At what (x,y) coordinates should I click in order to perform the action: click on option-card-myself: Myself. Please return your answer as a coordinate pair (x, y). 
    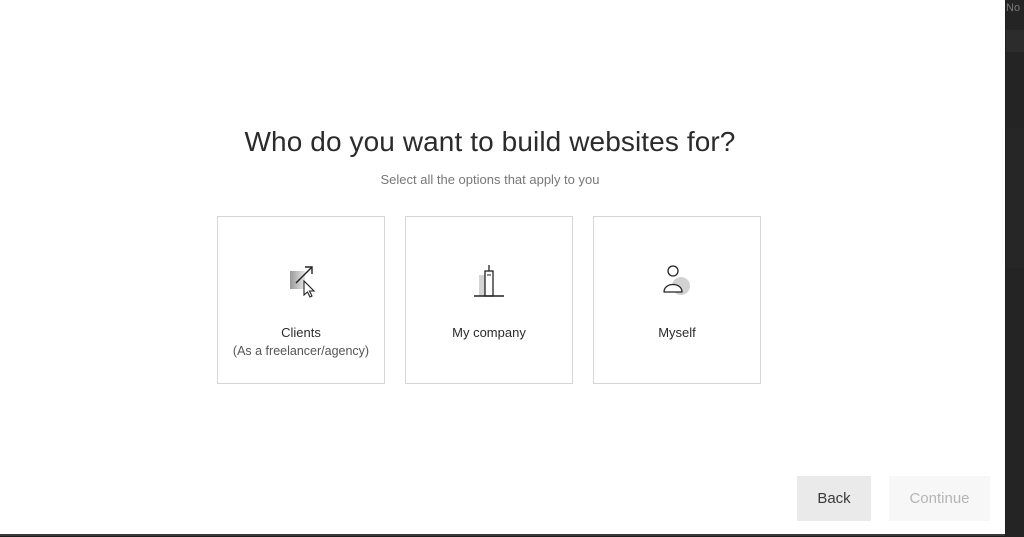
    Looking at the image, I should click on (677, 300).